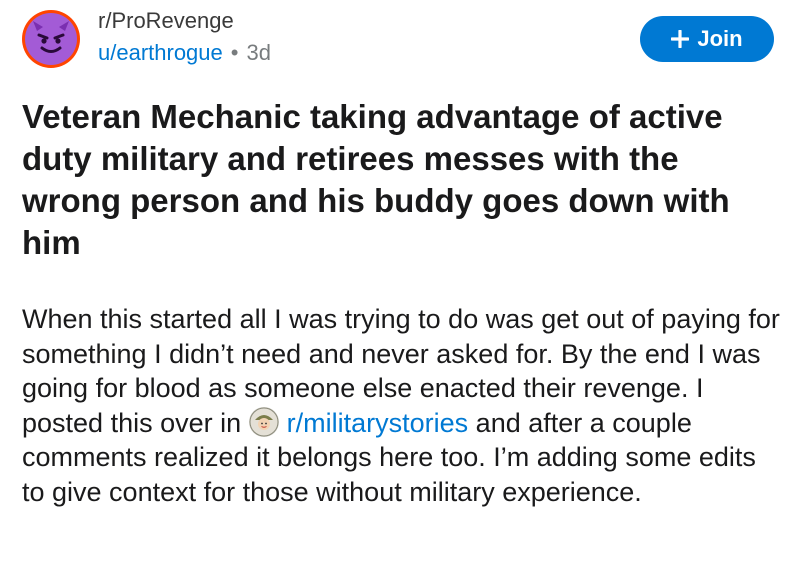 This screenshot has height=563, width=800. What do you see at coordinates (720, 38) in the screenshot?
I see `join-label: Join` at bounding box center [720, 38].